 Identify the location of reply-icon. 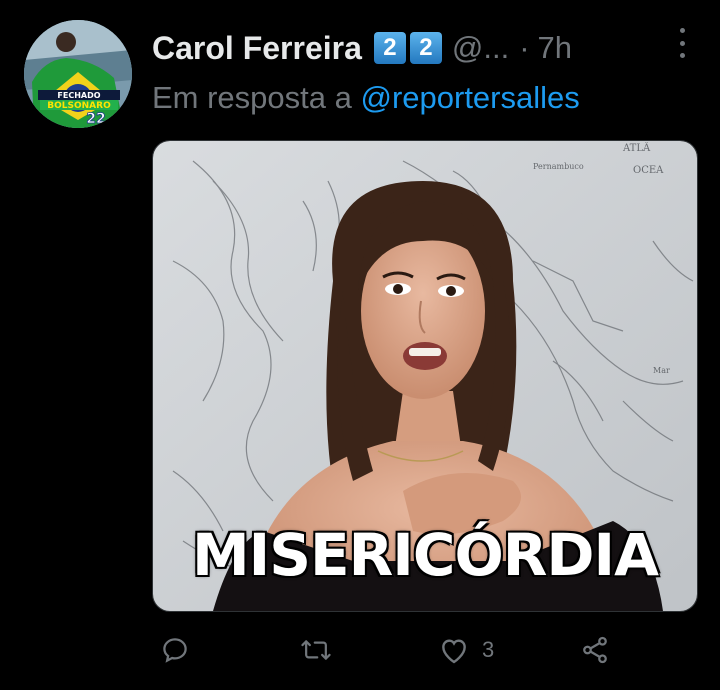
(175, 650).